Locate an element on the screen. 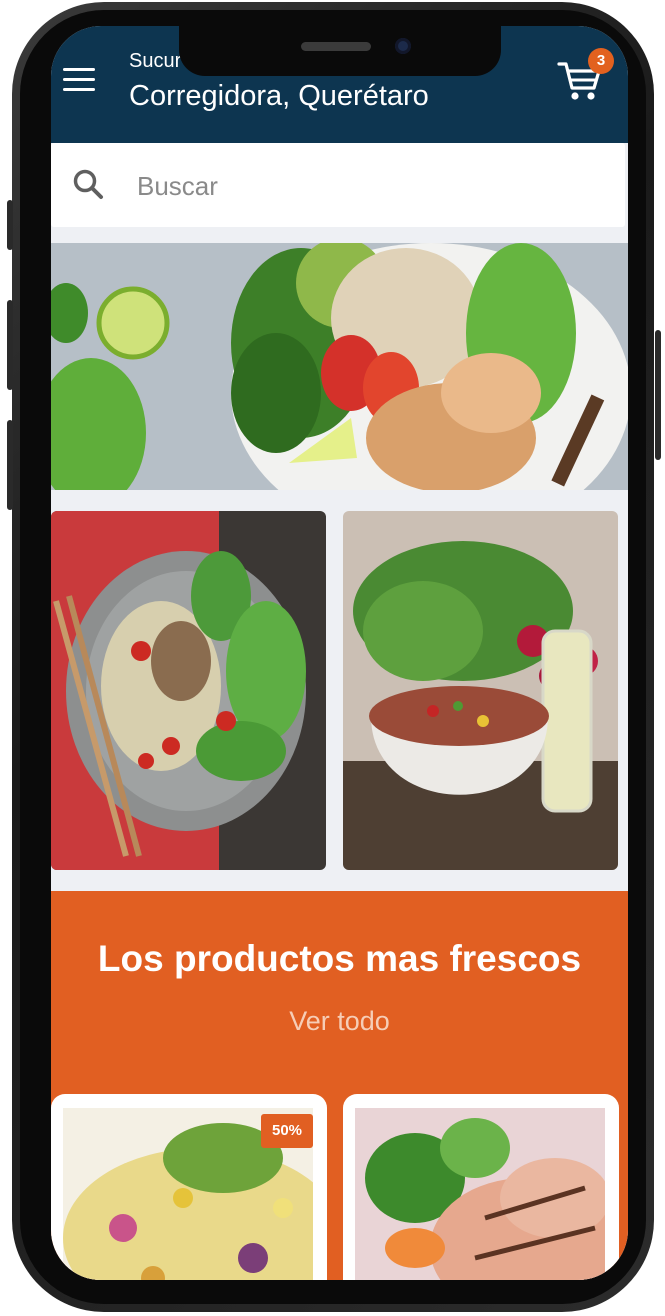 The width and height of the screenshot is (665, 1316). section-title: Los productos mas frescos is located at coordinates (339, 958).